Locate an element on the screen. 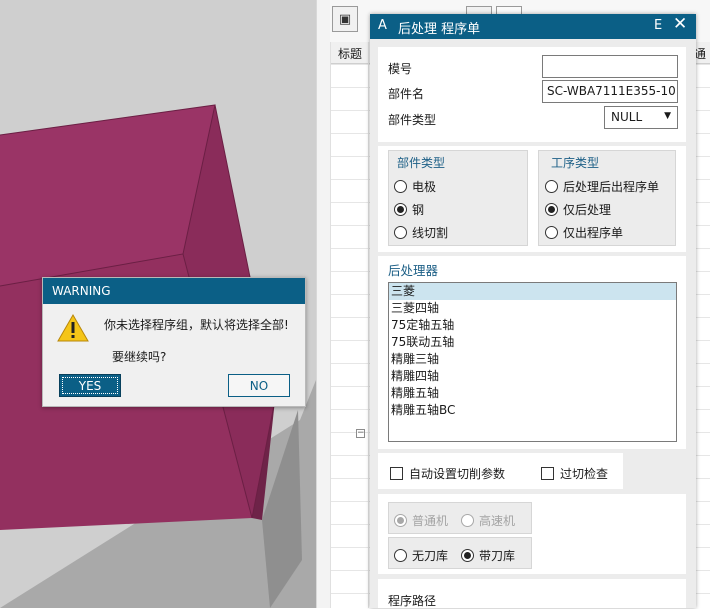  list-item: 精雕五轴BC is located at coordinates (532, 410).